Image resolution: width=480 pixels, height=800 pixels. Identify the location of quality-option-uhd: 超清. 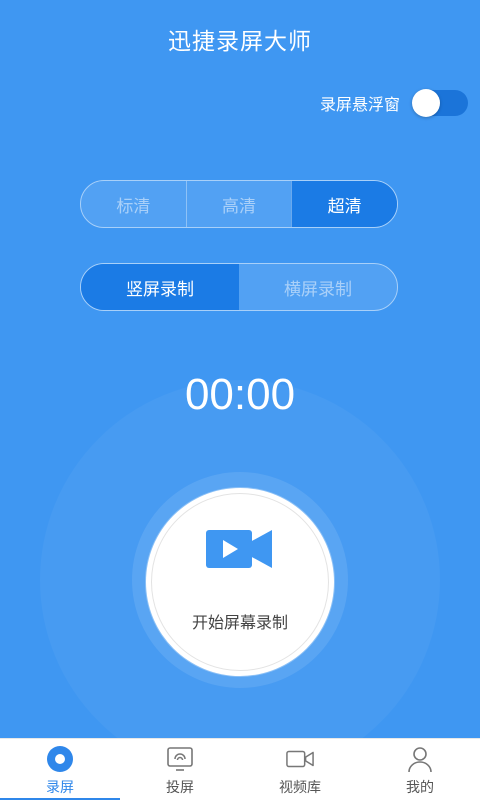
(344, 204).